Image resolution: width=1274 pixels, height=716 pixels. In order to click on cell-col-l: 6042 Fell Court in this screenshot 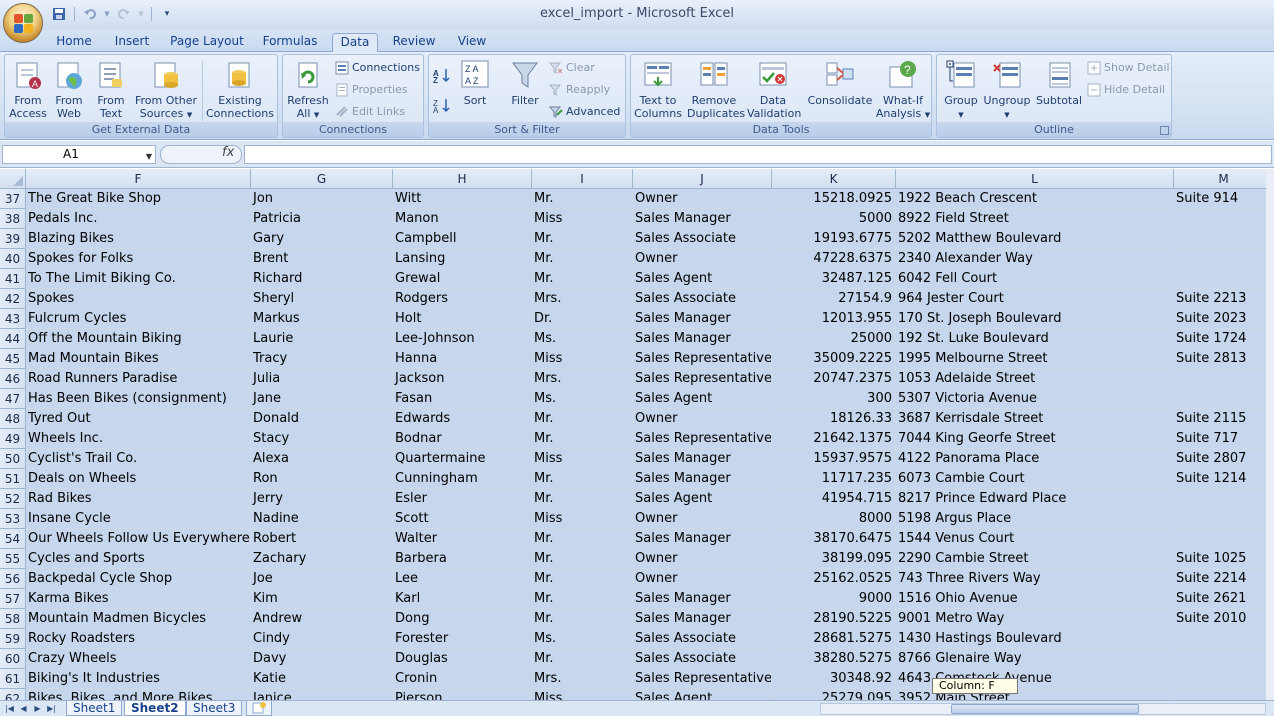, I will do `click(1035, 279)`.